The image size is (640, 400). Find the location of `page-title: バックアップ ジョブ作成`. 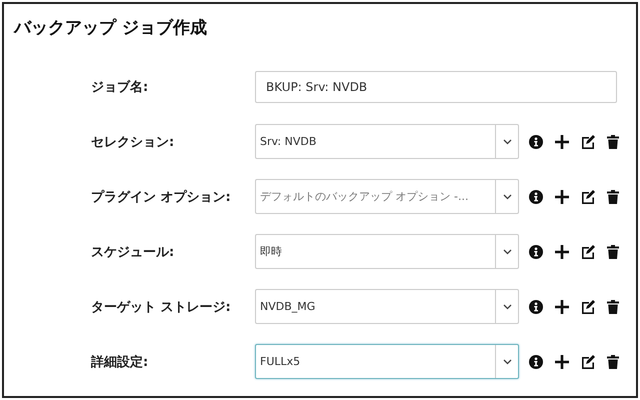

page-title: バックアップ ジョブ作成 is located at coordinates (110, 28).